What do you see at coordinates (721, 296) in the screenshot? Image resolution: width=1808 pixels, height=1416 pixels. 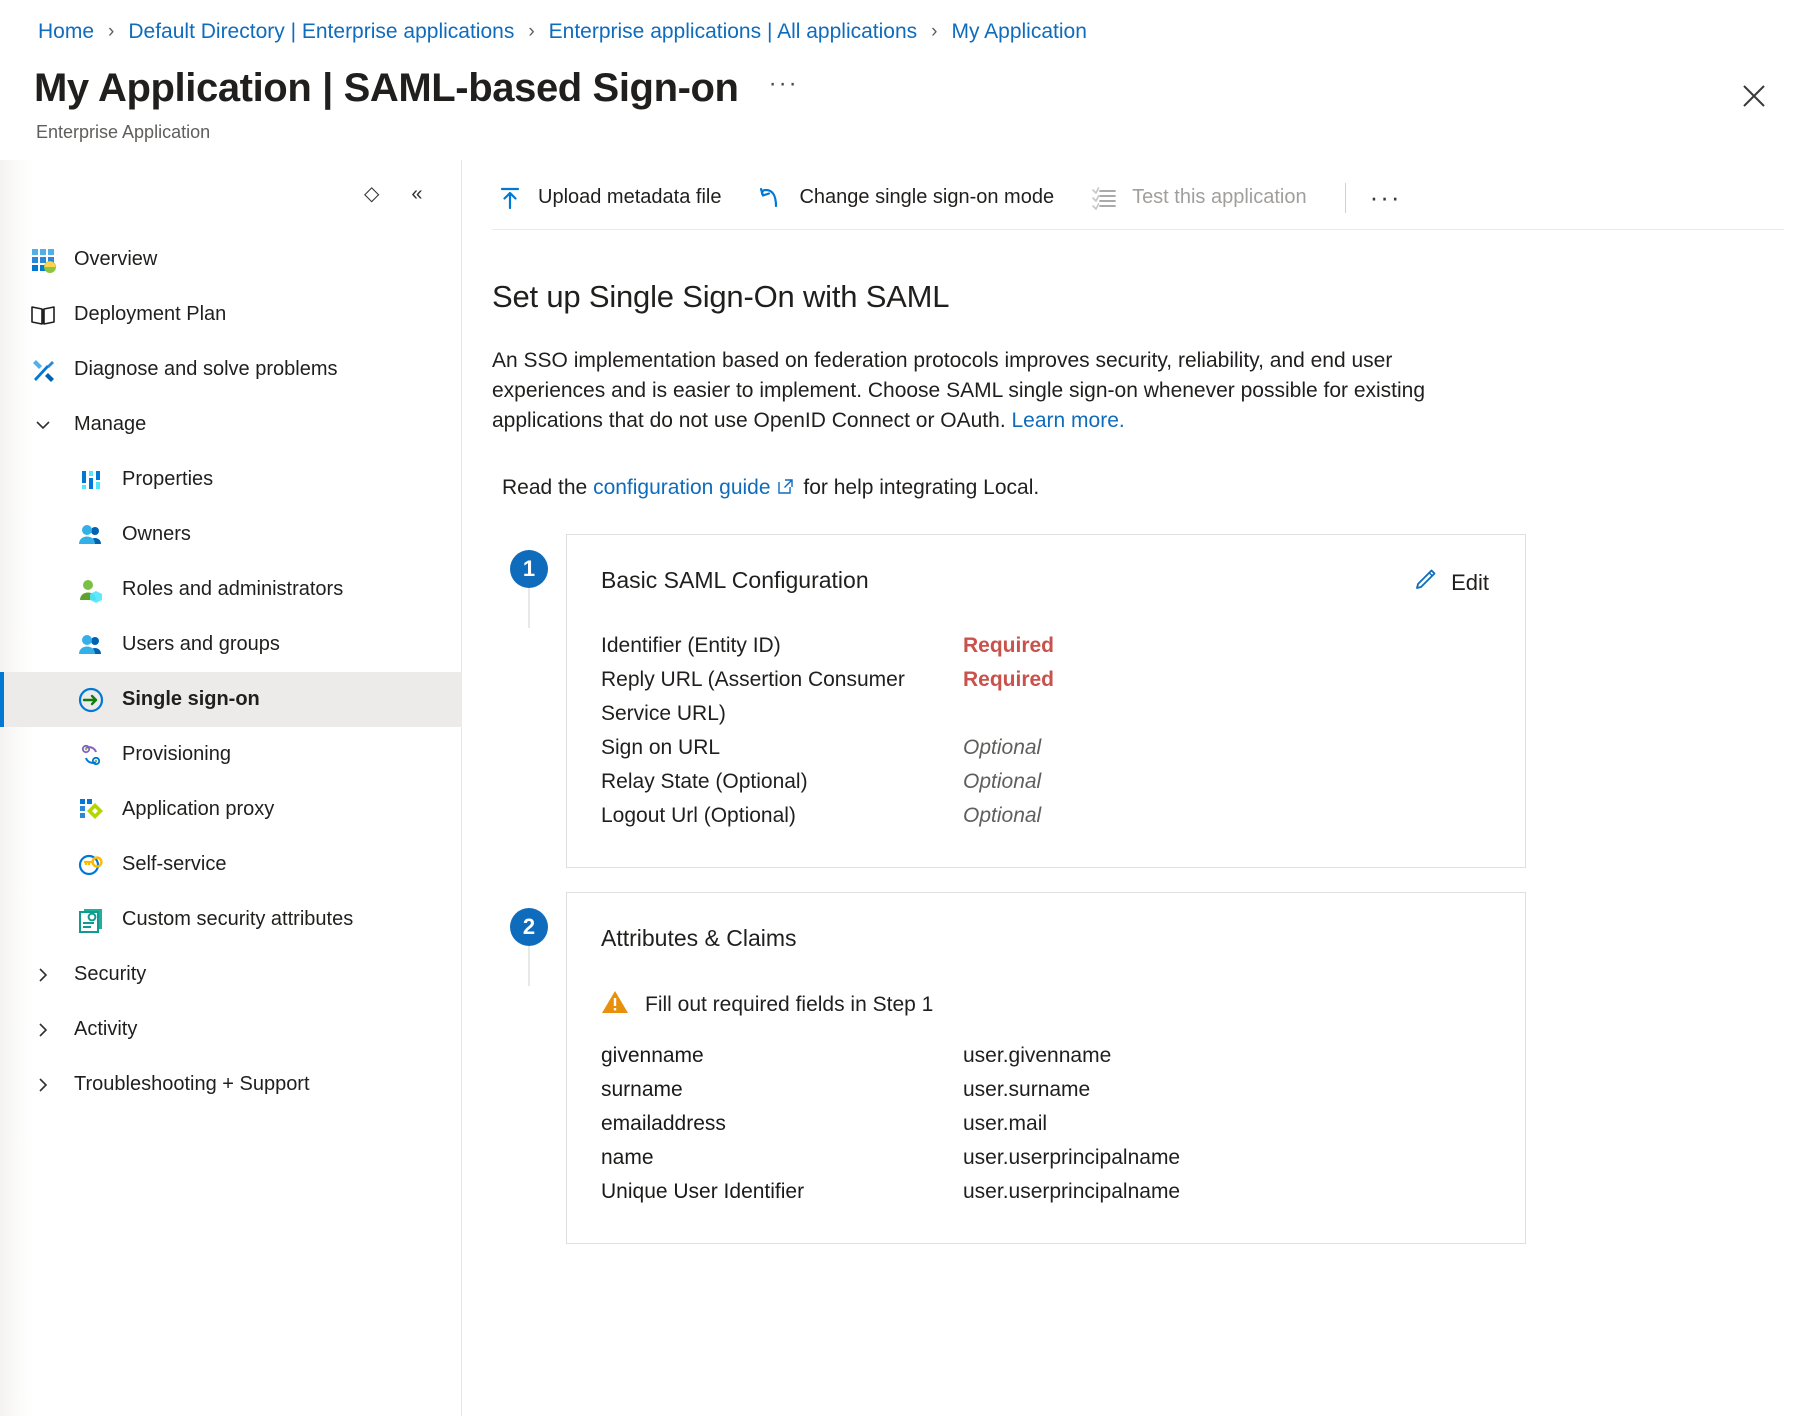 I see `page-section-heading: Set up Single Sign-On with SAML` at bounding box center [721, 296].